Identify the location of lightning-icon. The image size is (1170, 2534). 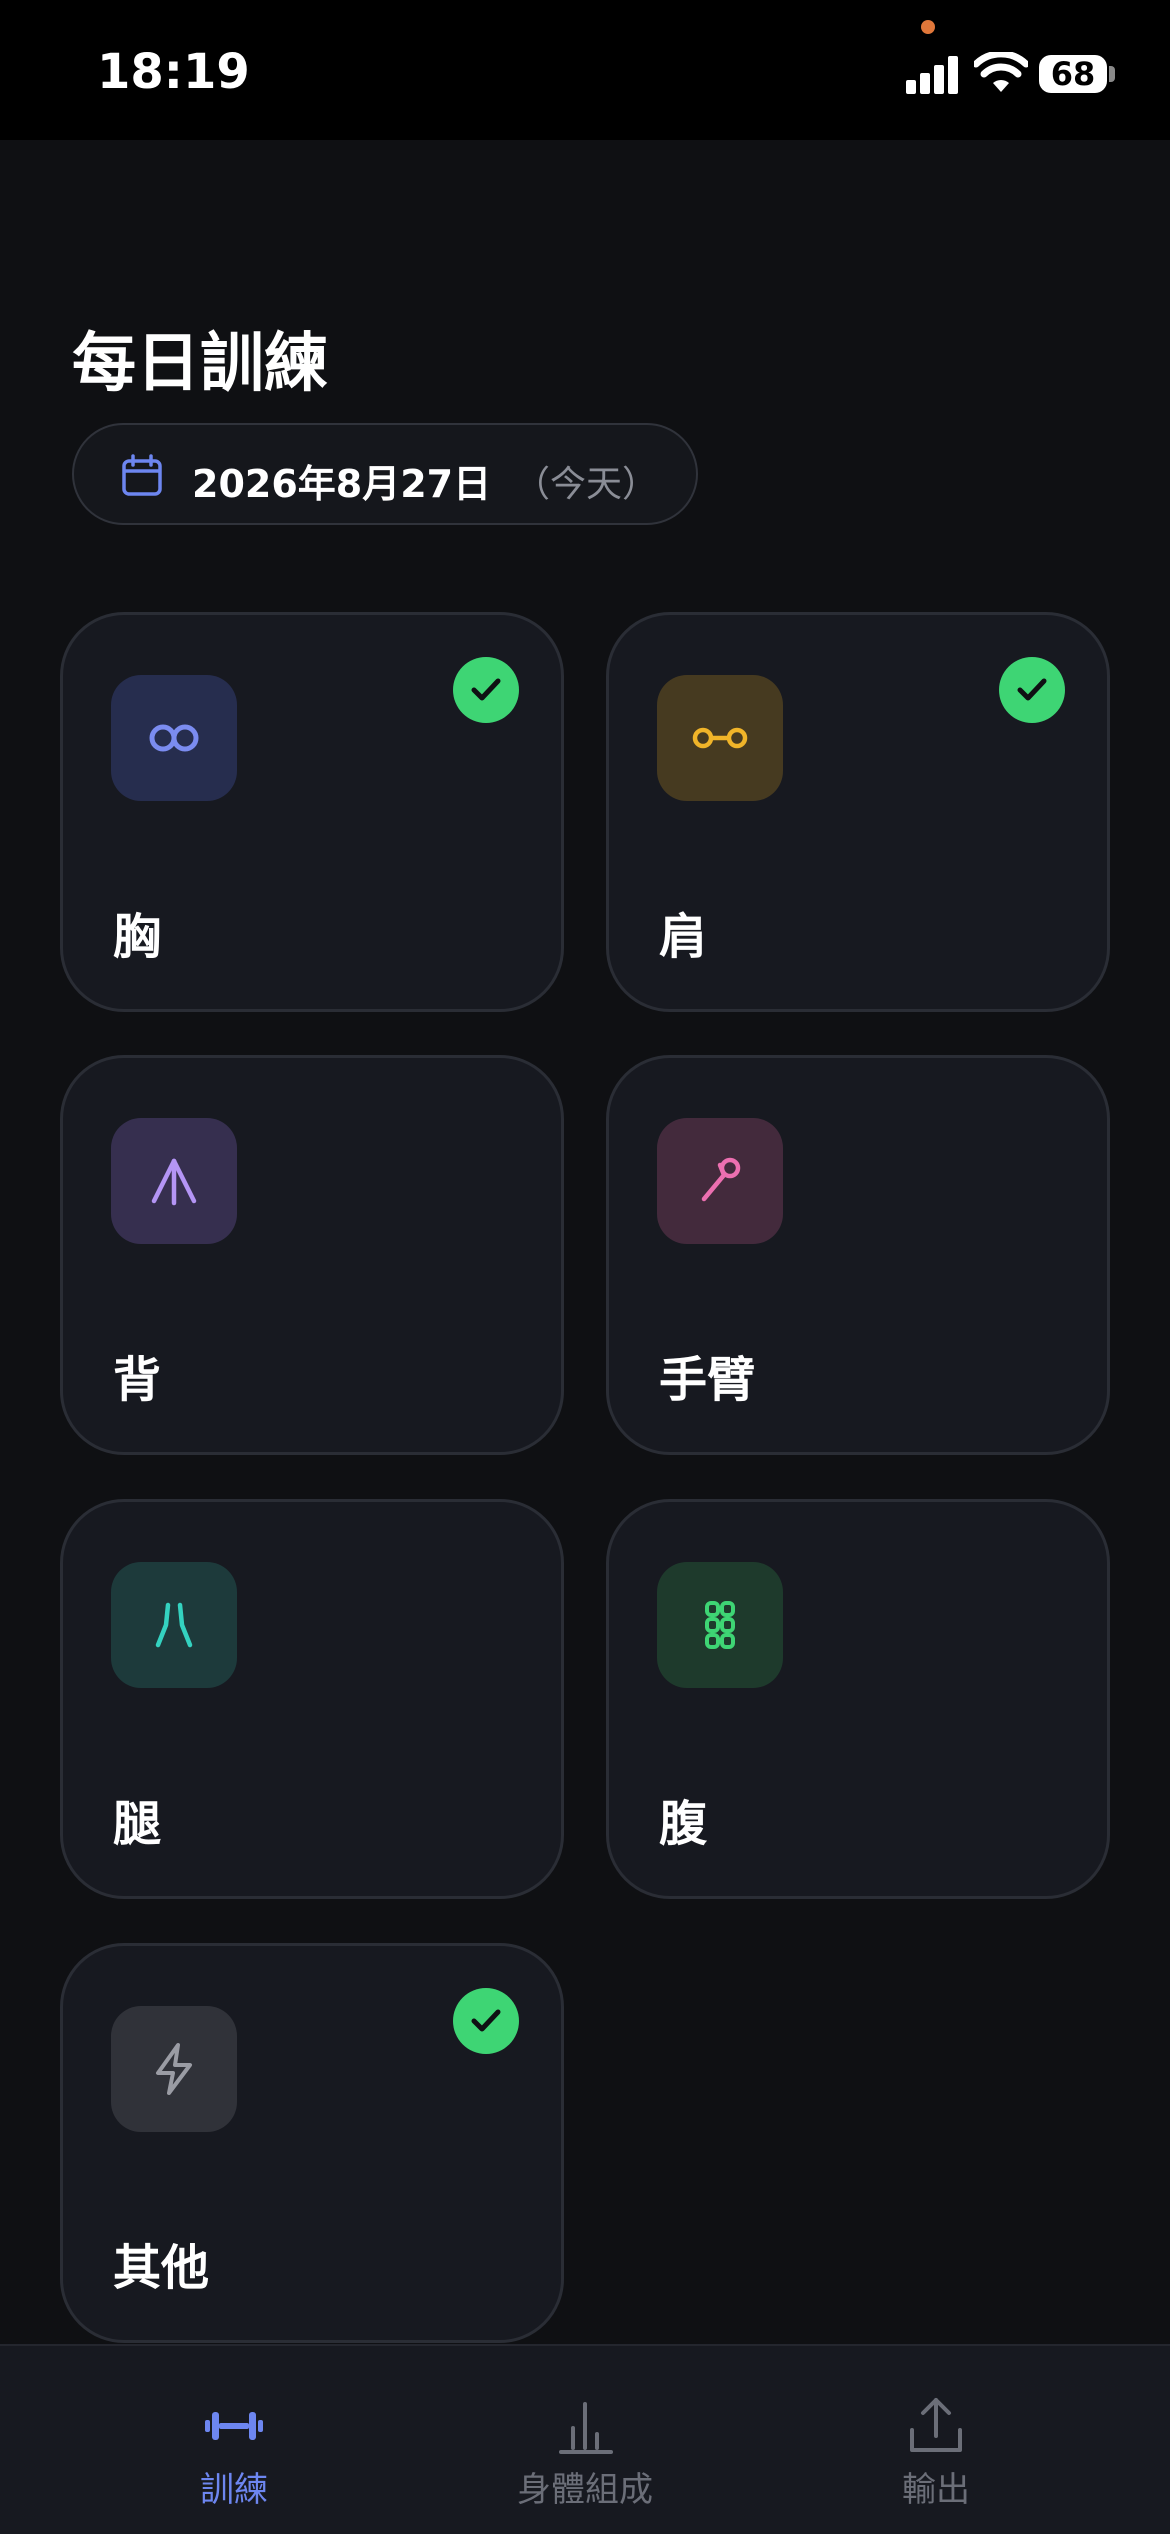
(174, 2069).